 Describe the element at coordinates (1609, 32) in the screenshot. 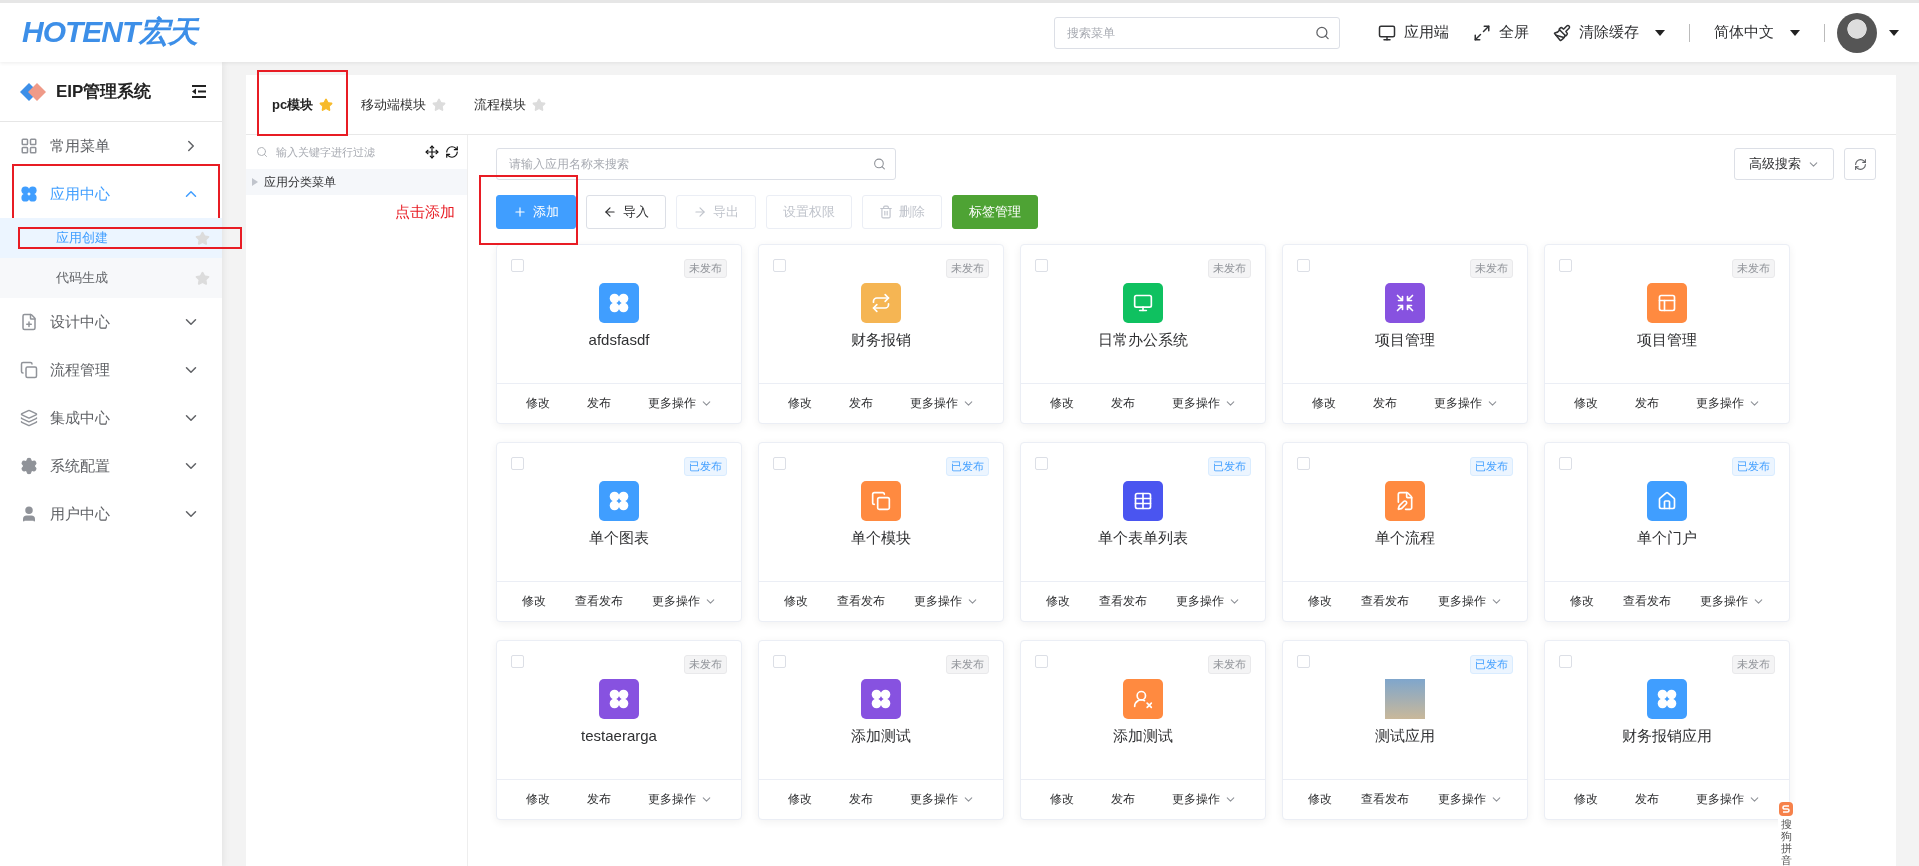

I see `header-action: 清除缓存` at that location.